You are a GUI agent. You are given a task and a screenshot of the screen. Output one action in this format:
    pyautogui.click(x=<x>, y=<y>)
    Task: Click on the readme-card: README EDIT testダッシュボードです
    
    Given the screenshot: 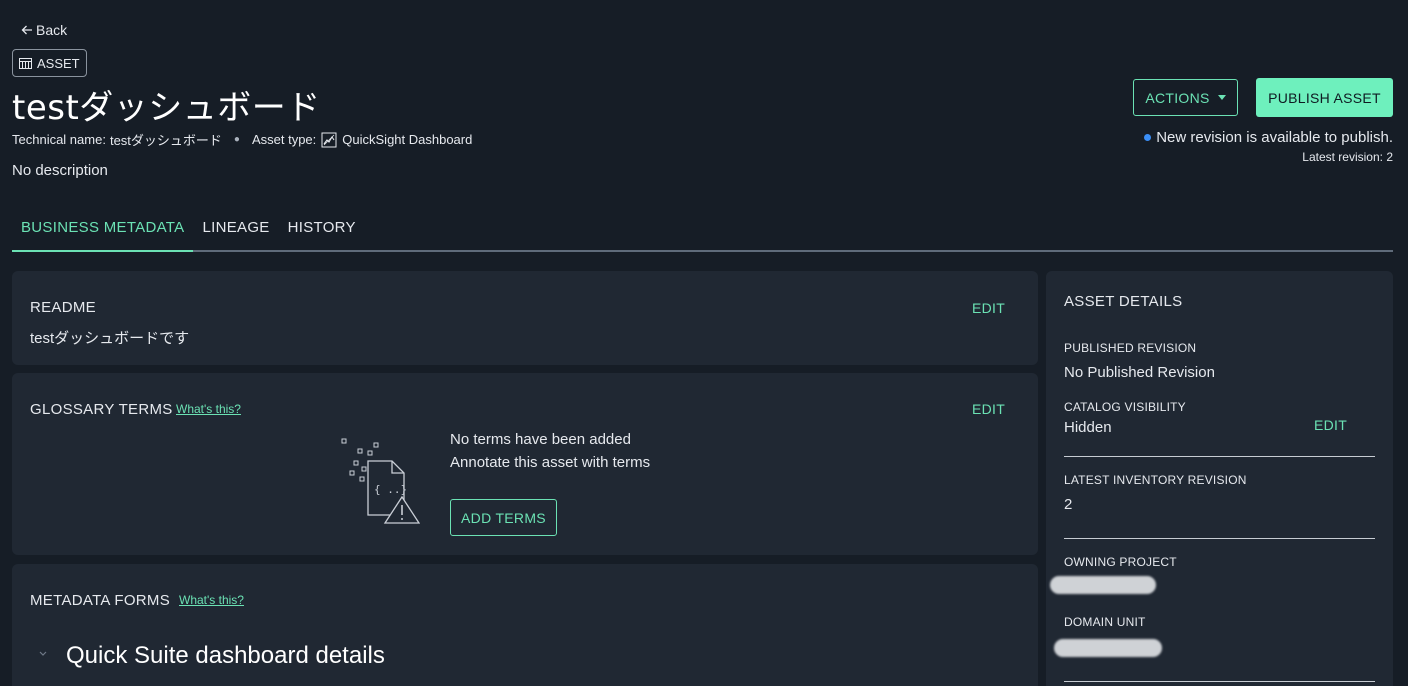 What is the action you would take?
    pyautogui.click(x=525, y=318)
    